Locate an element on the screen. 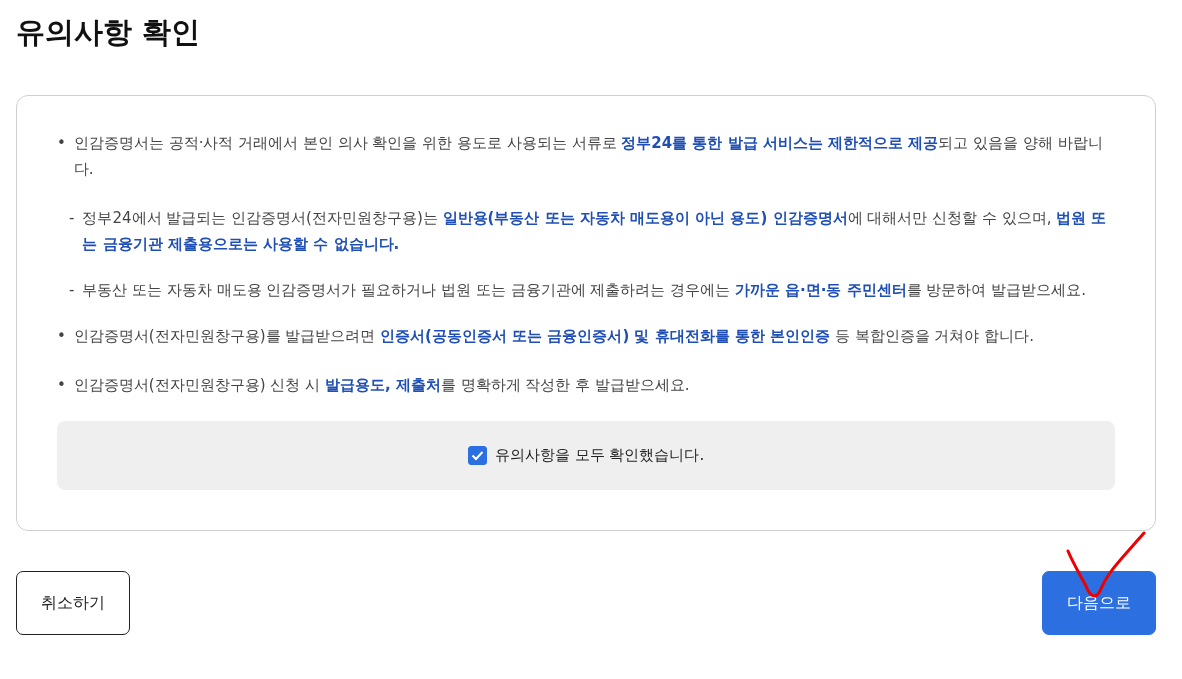 This screenshot has width=1182, height=679. page-title: 유의사항 확인 is located at coordinates (109, 32).